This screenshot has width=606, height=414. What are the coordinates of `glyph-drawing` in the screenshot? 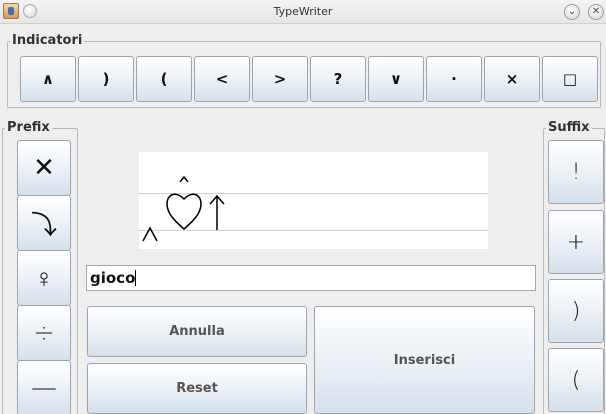 It's located at (183, 208).